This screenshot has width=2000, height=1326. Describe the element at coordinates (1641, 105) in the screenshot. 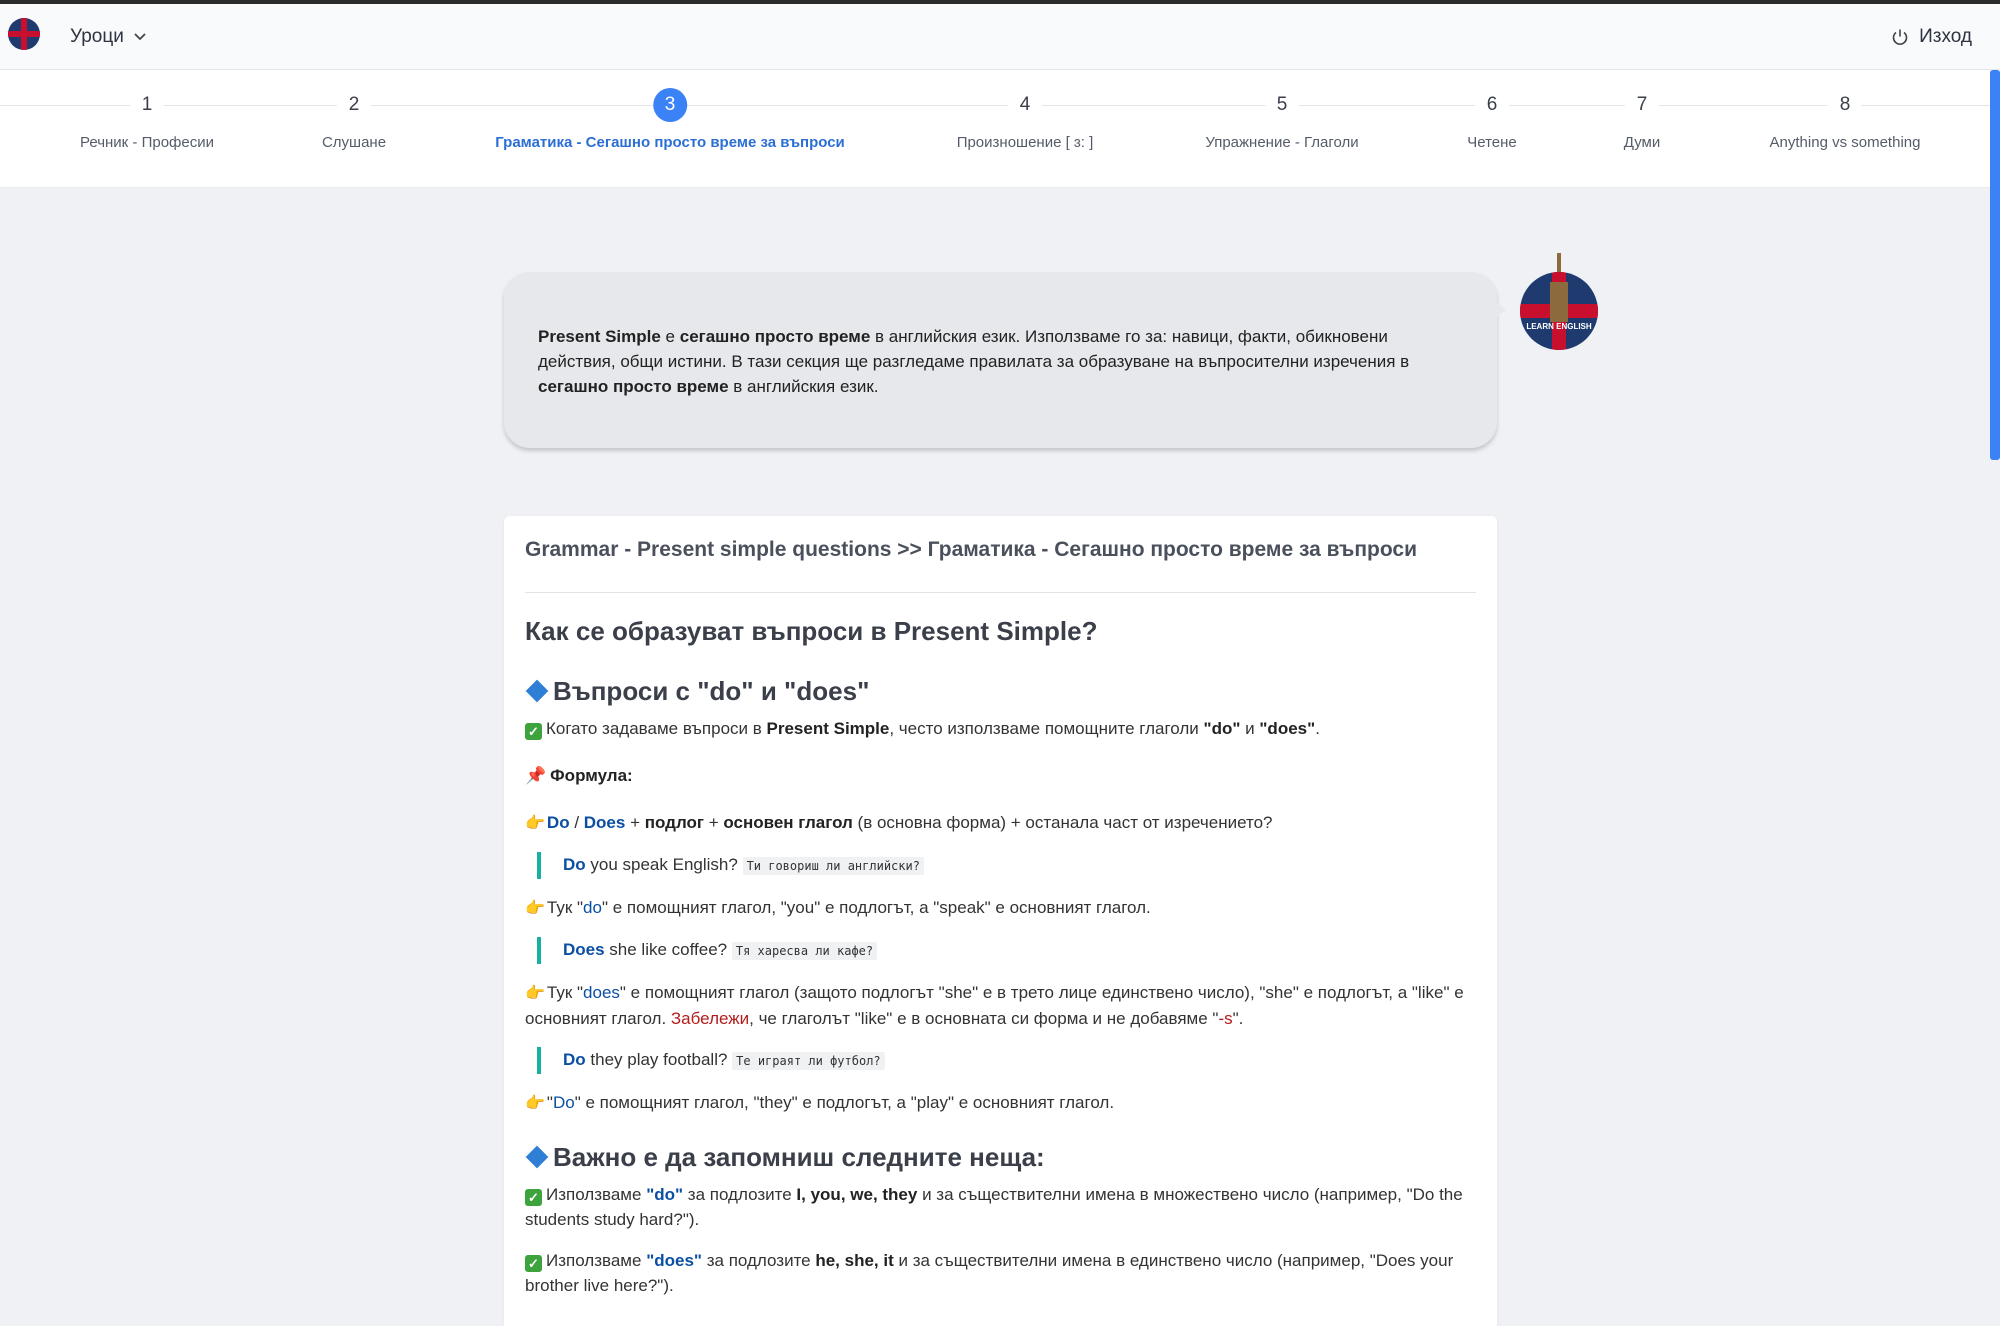

I see `step-number: 7` at that location.